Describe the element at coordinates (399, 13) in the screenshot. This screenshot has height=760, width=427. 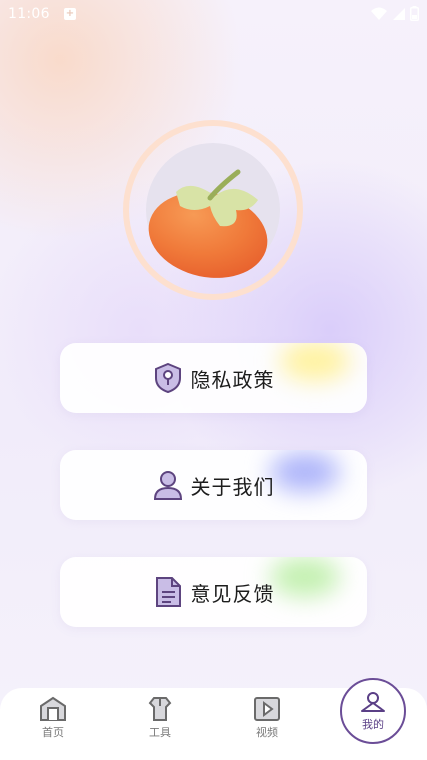
I see `signal-icon` at that location.